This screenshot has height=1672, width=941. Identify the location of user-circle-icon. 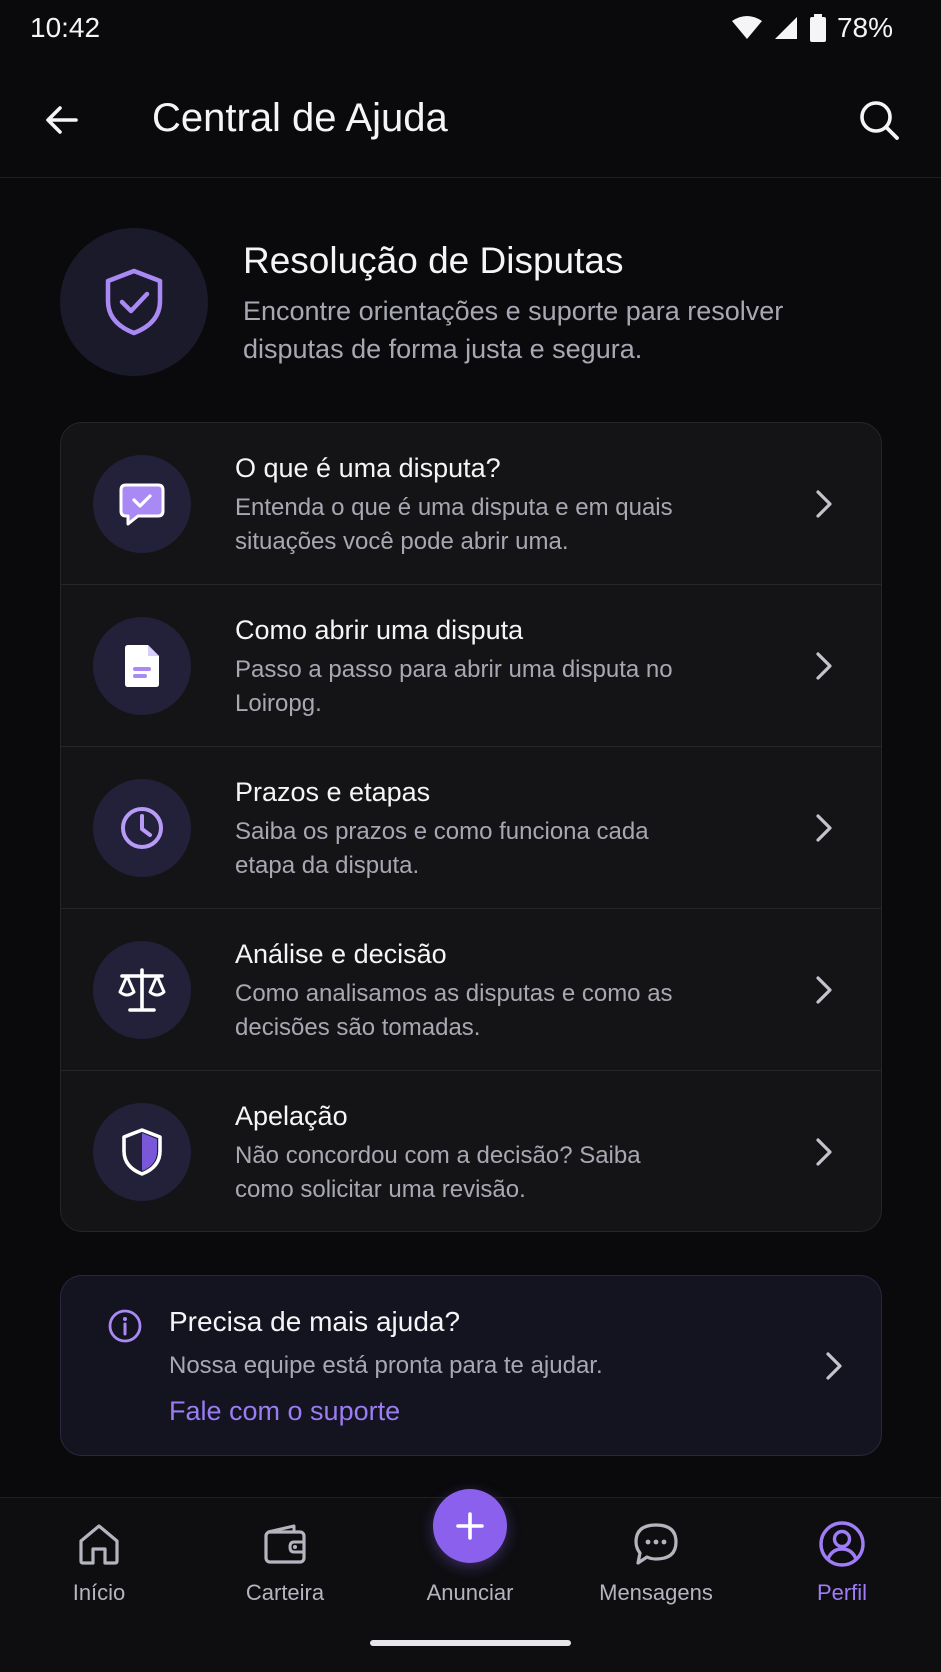
(842, 1544).